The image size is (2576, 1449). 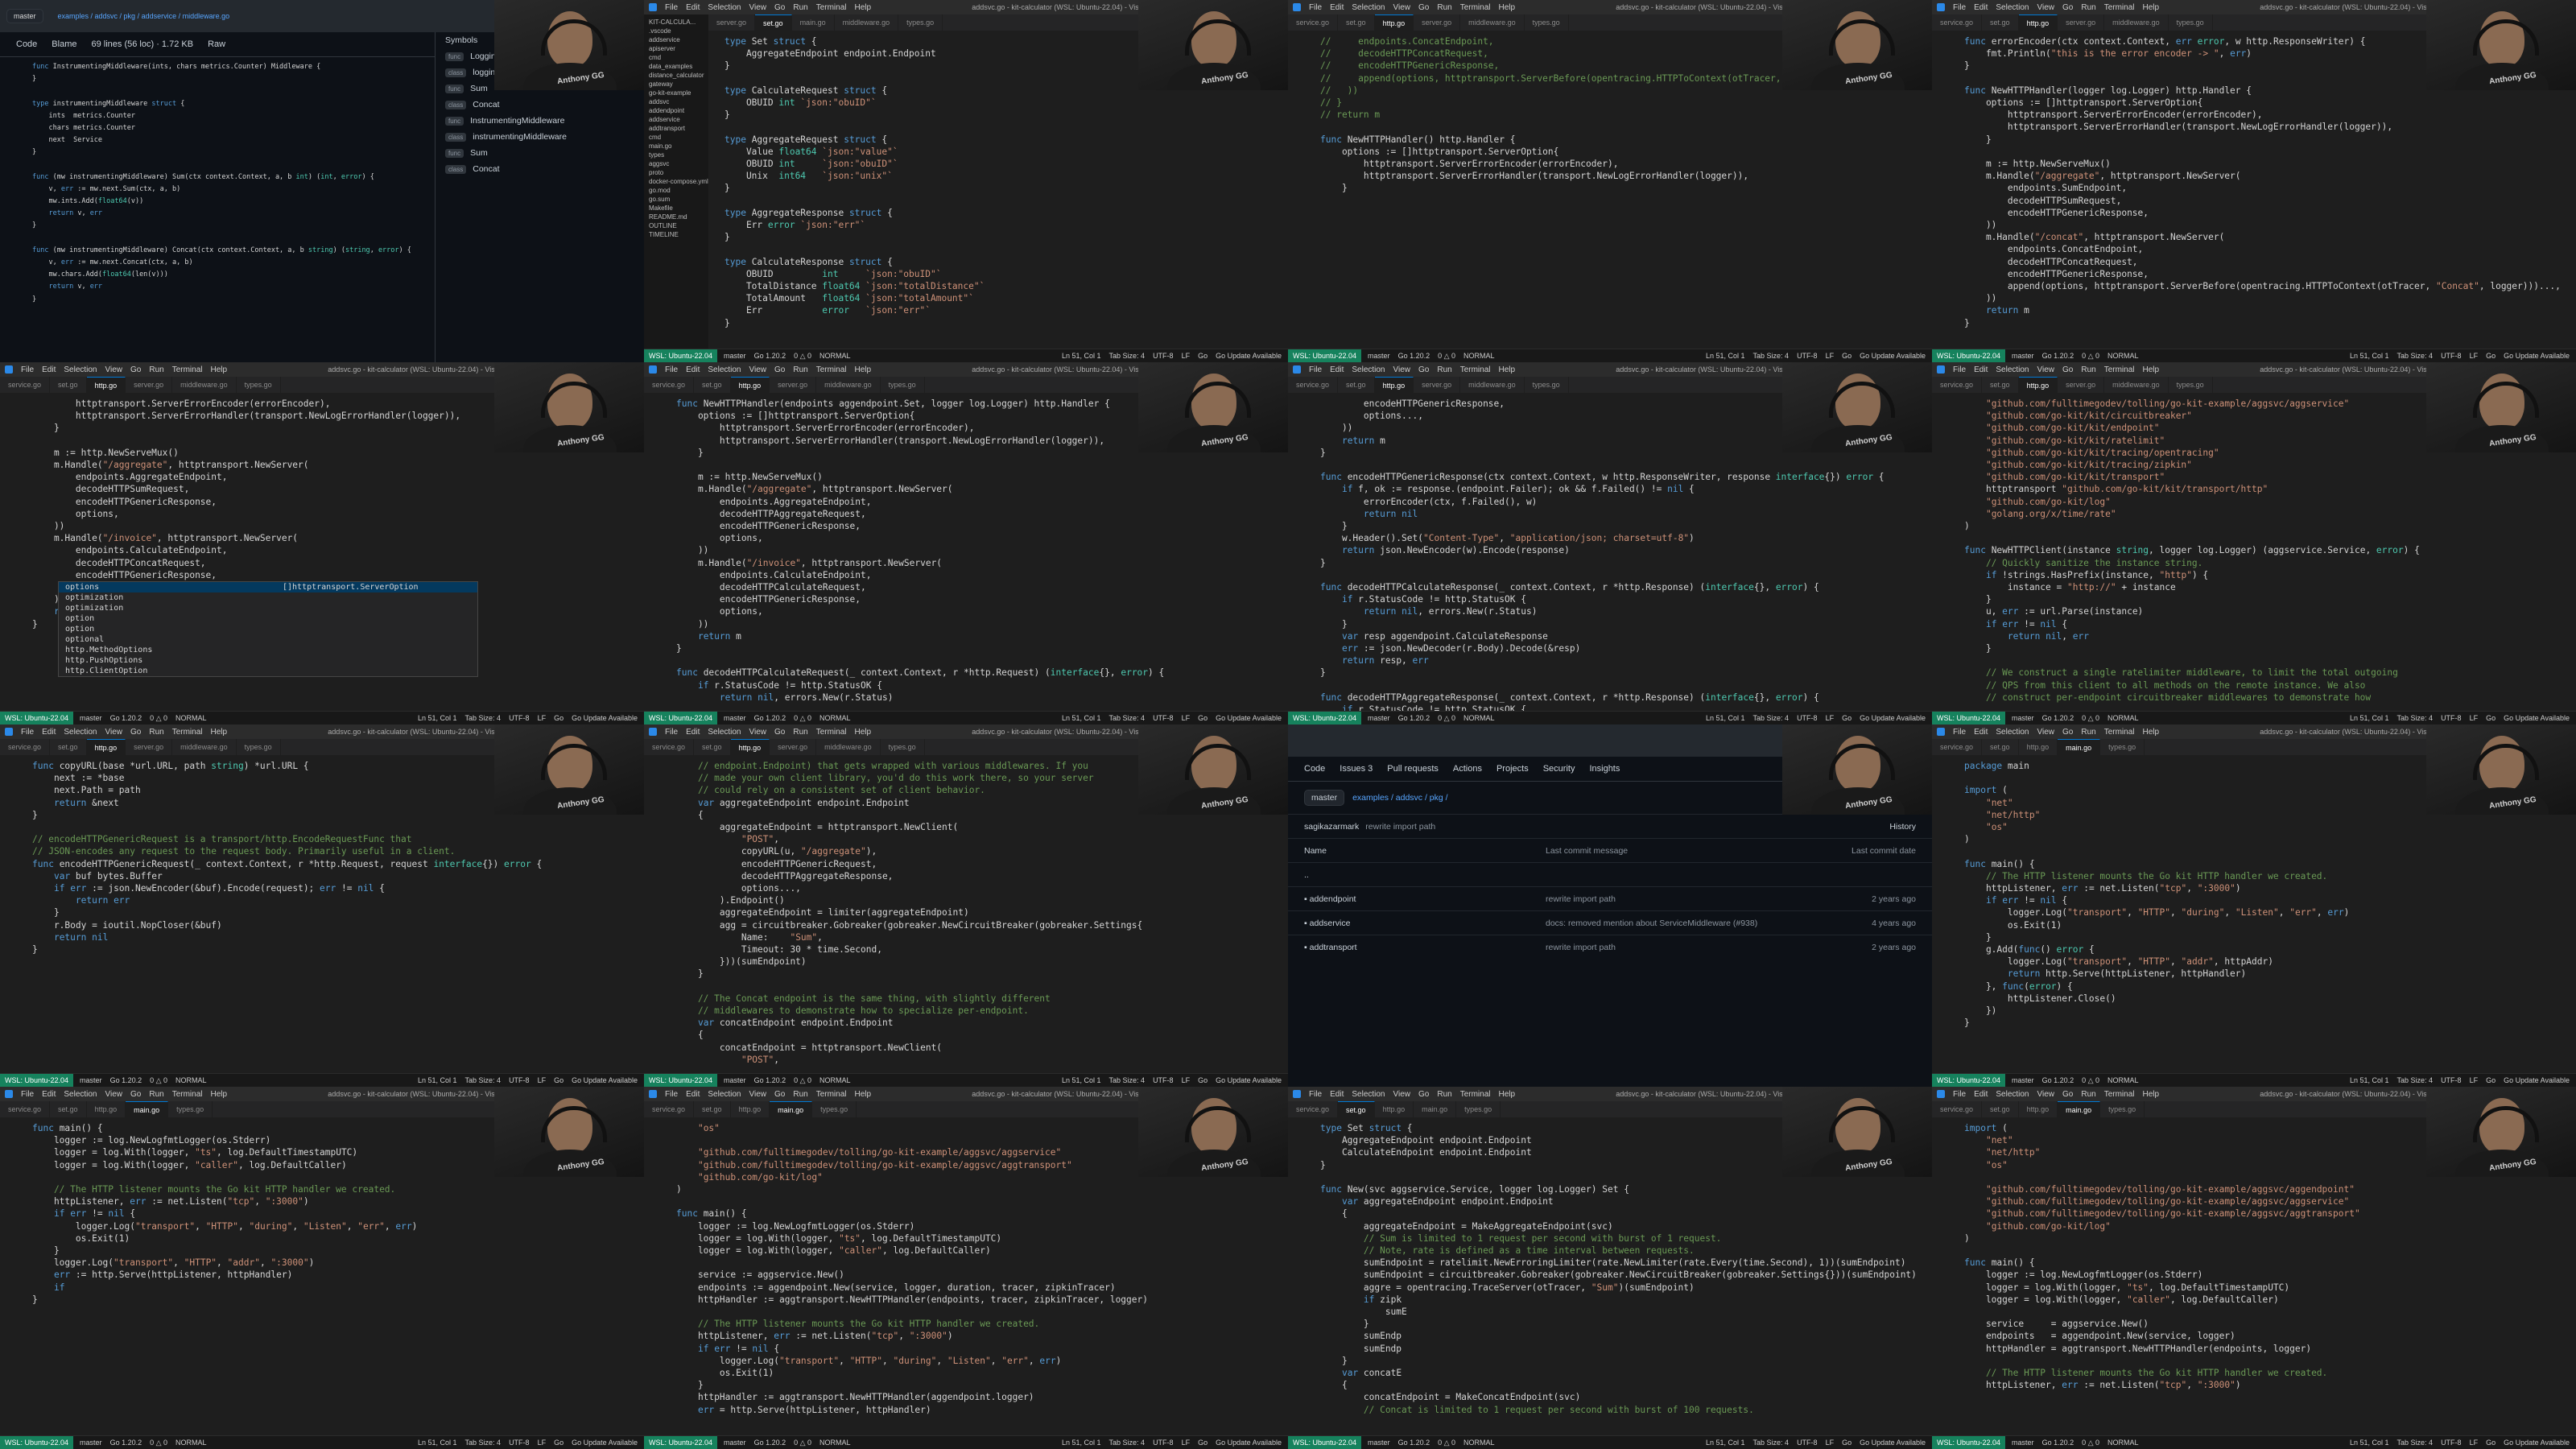 I want to click on symbol-item: func Sum, so click(x=540, y=153).